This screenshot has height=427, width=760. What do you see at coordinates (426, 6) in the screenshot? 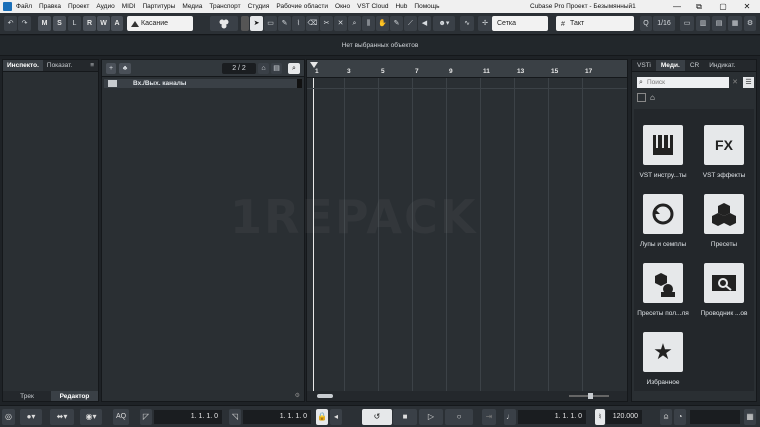
I see `menu-help: Помощь` at bounding box center [426, 6].